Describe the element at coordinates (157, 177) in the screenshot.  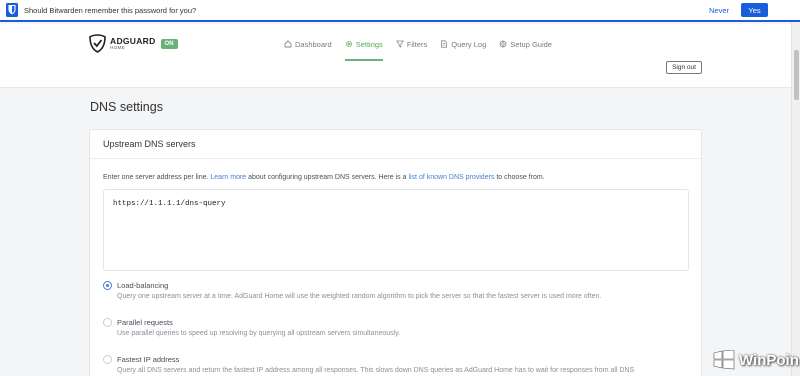
I see `desc-text-1: Enter one server address per line.` at that location.